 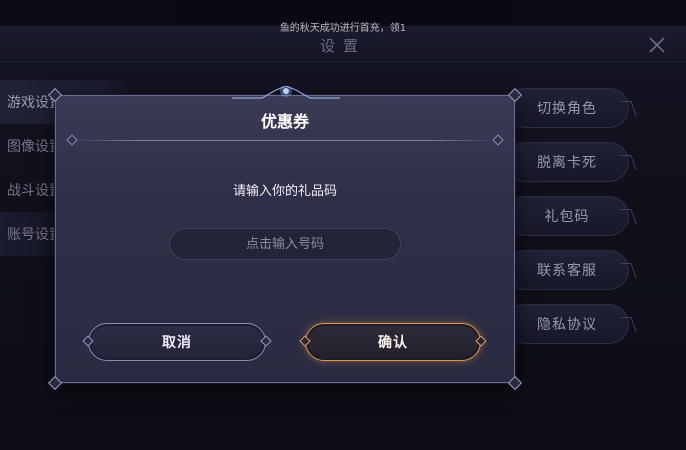 What do you see at coordinates (285, 140) in the screenshot?
I see `title-divider` at bounding box center [285, 140].